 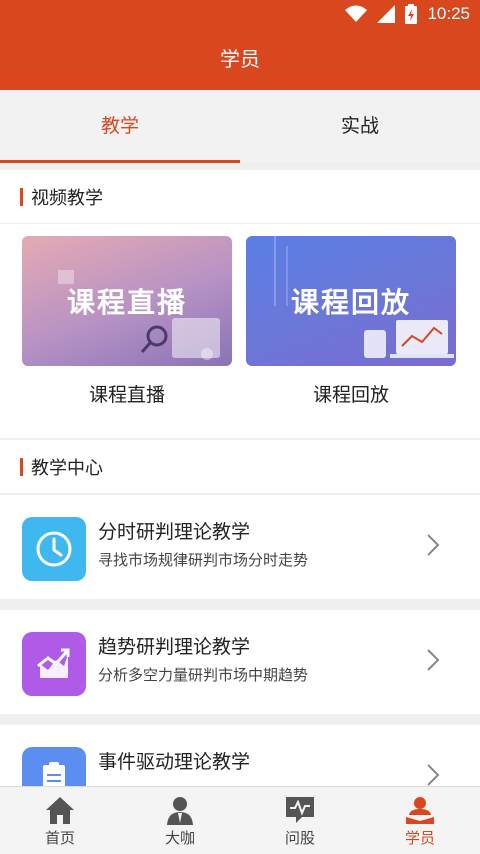 What do you see at coordinates (60, 810) in the screenshot?
I see `home-icon` at bounding box center [60, 810].